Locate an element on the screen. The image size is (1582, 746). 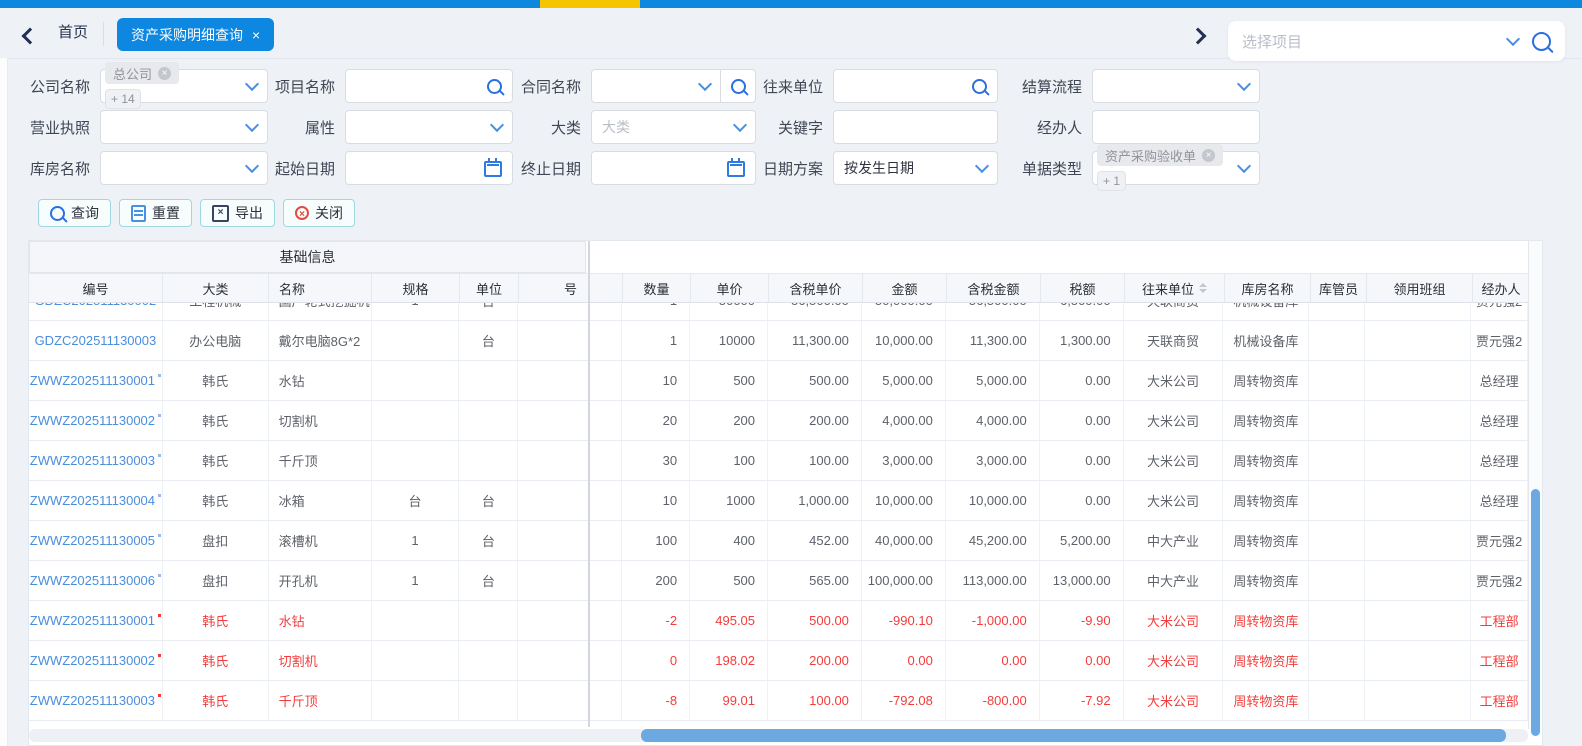
cell-tax-incl-amount: -1,000.00 is located at coordinates (993, 620).